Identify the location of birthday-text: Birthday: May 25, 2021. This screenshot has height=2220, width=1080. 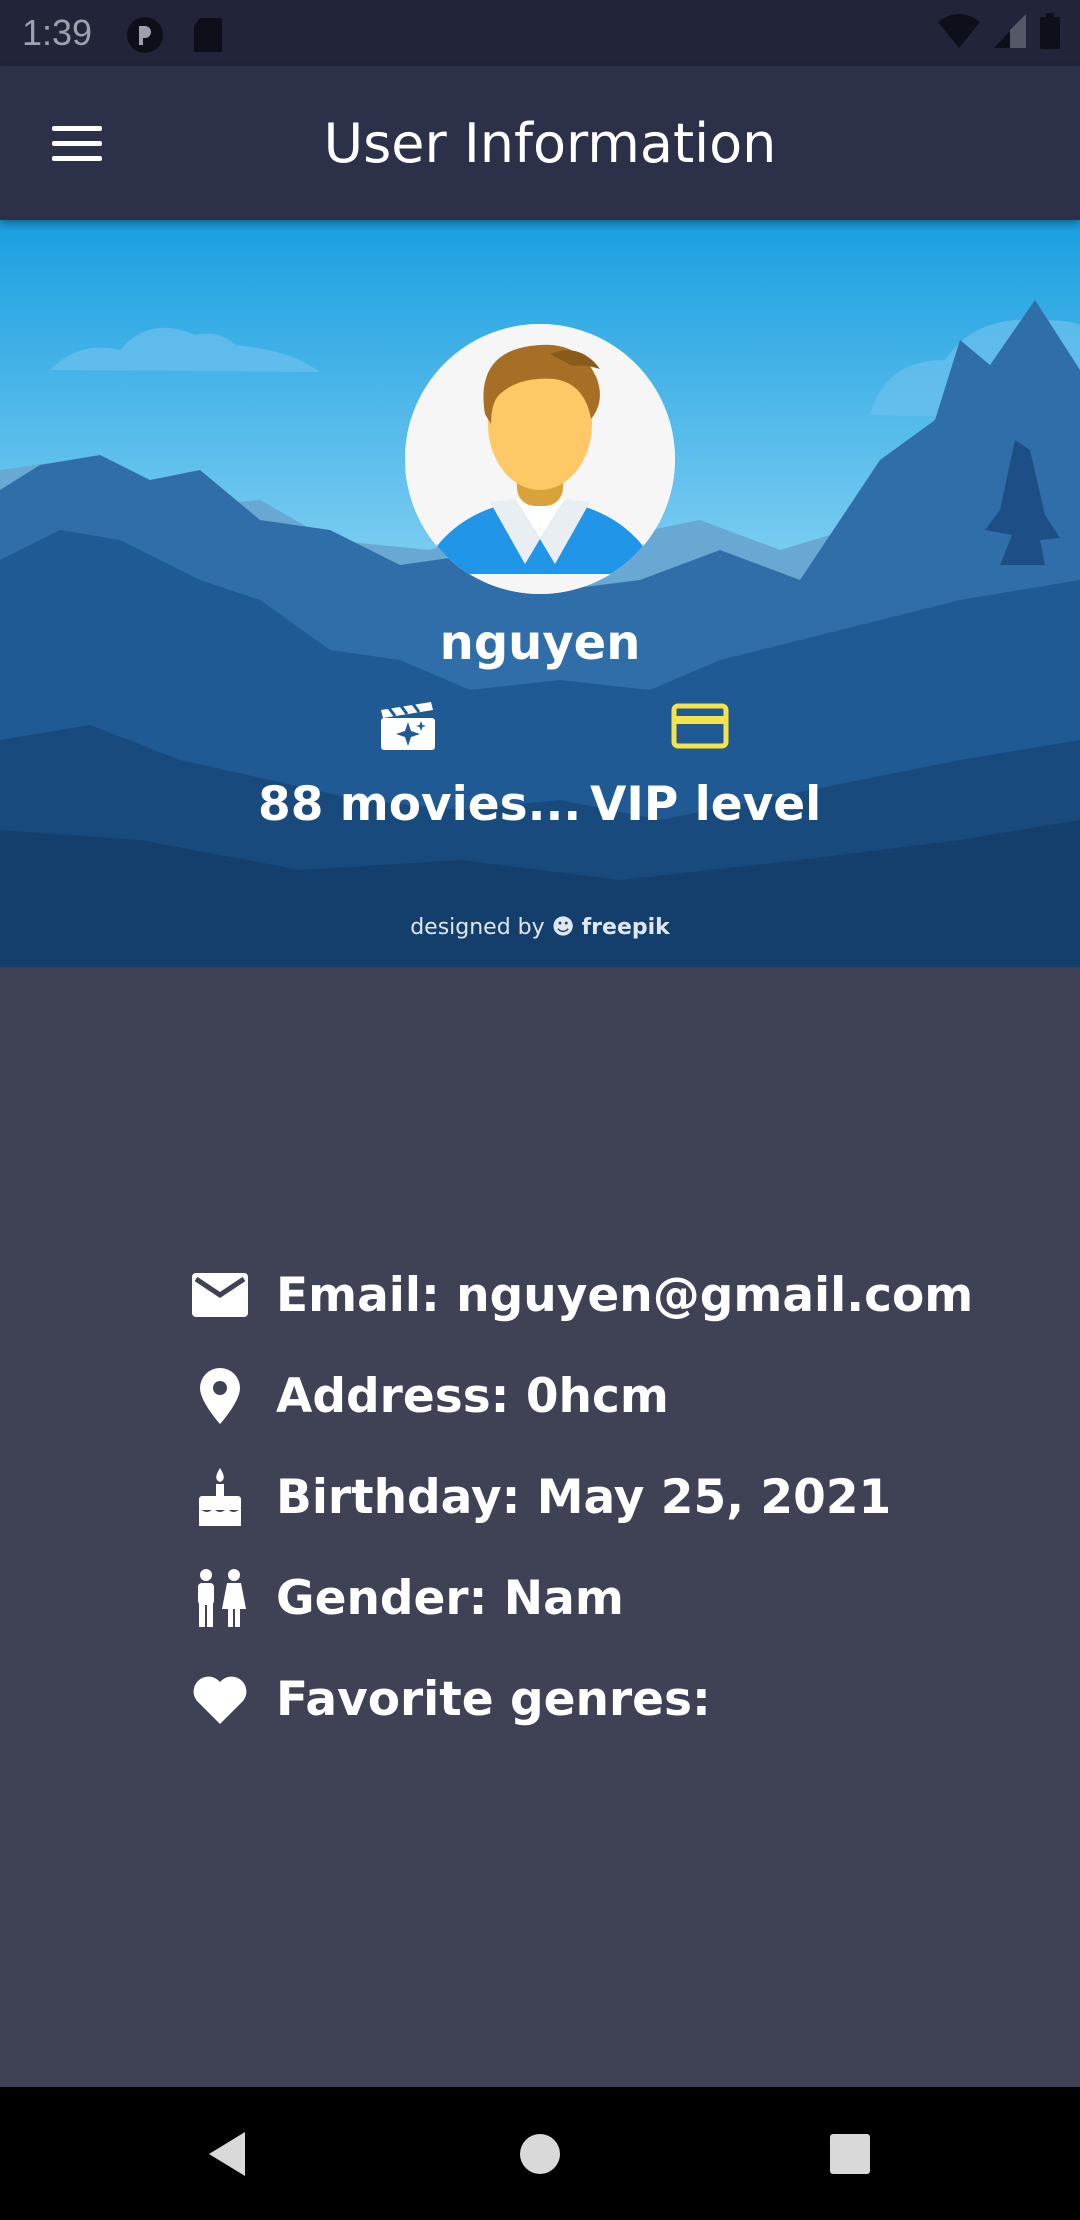
(584, 1497).